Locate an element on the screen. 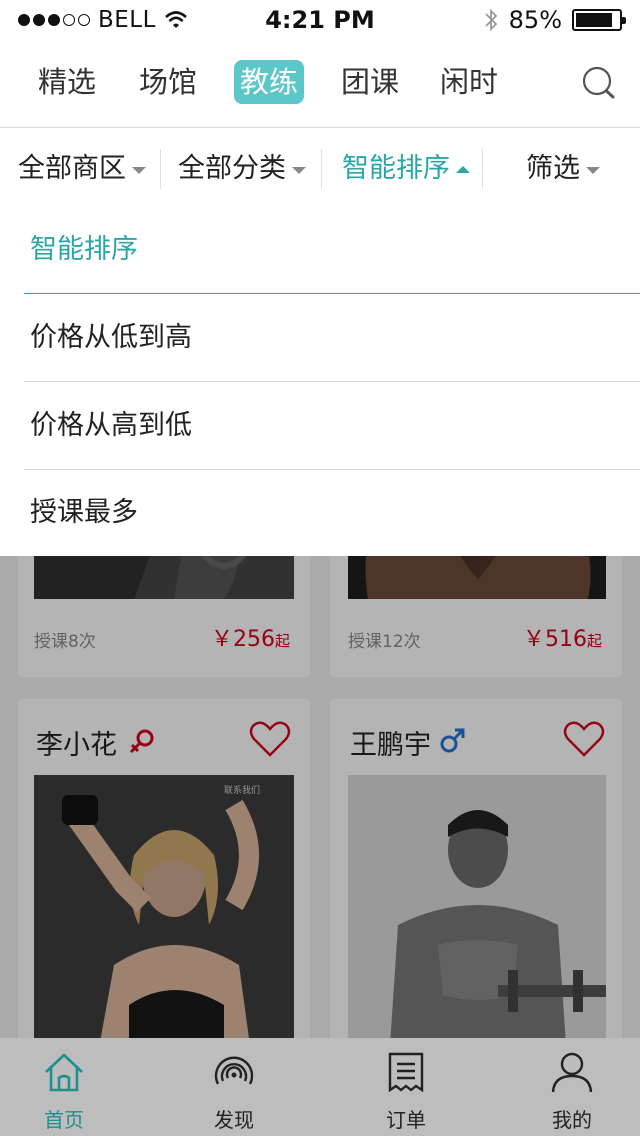  tab-home-label: 首页 is located at coordinates (64, 1120).